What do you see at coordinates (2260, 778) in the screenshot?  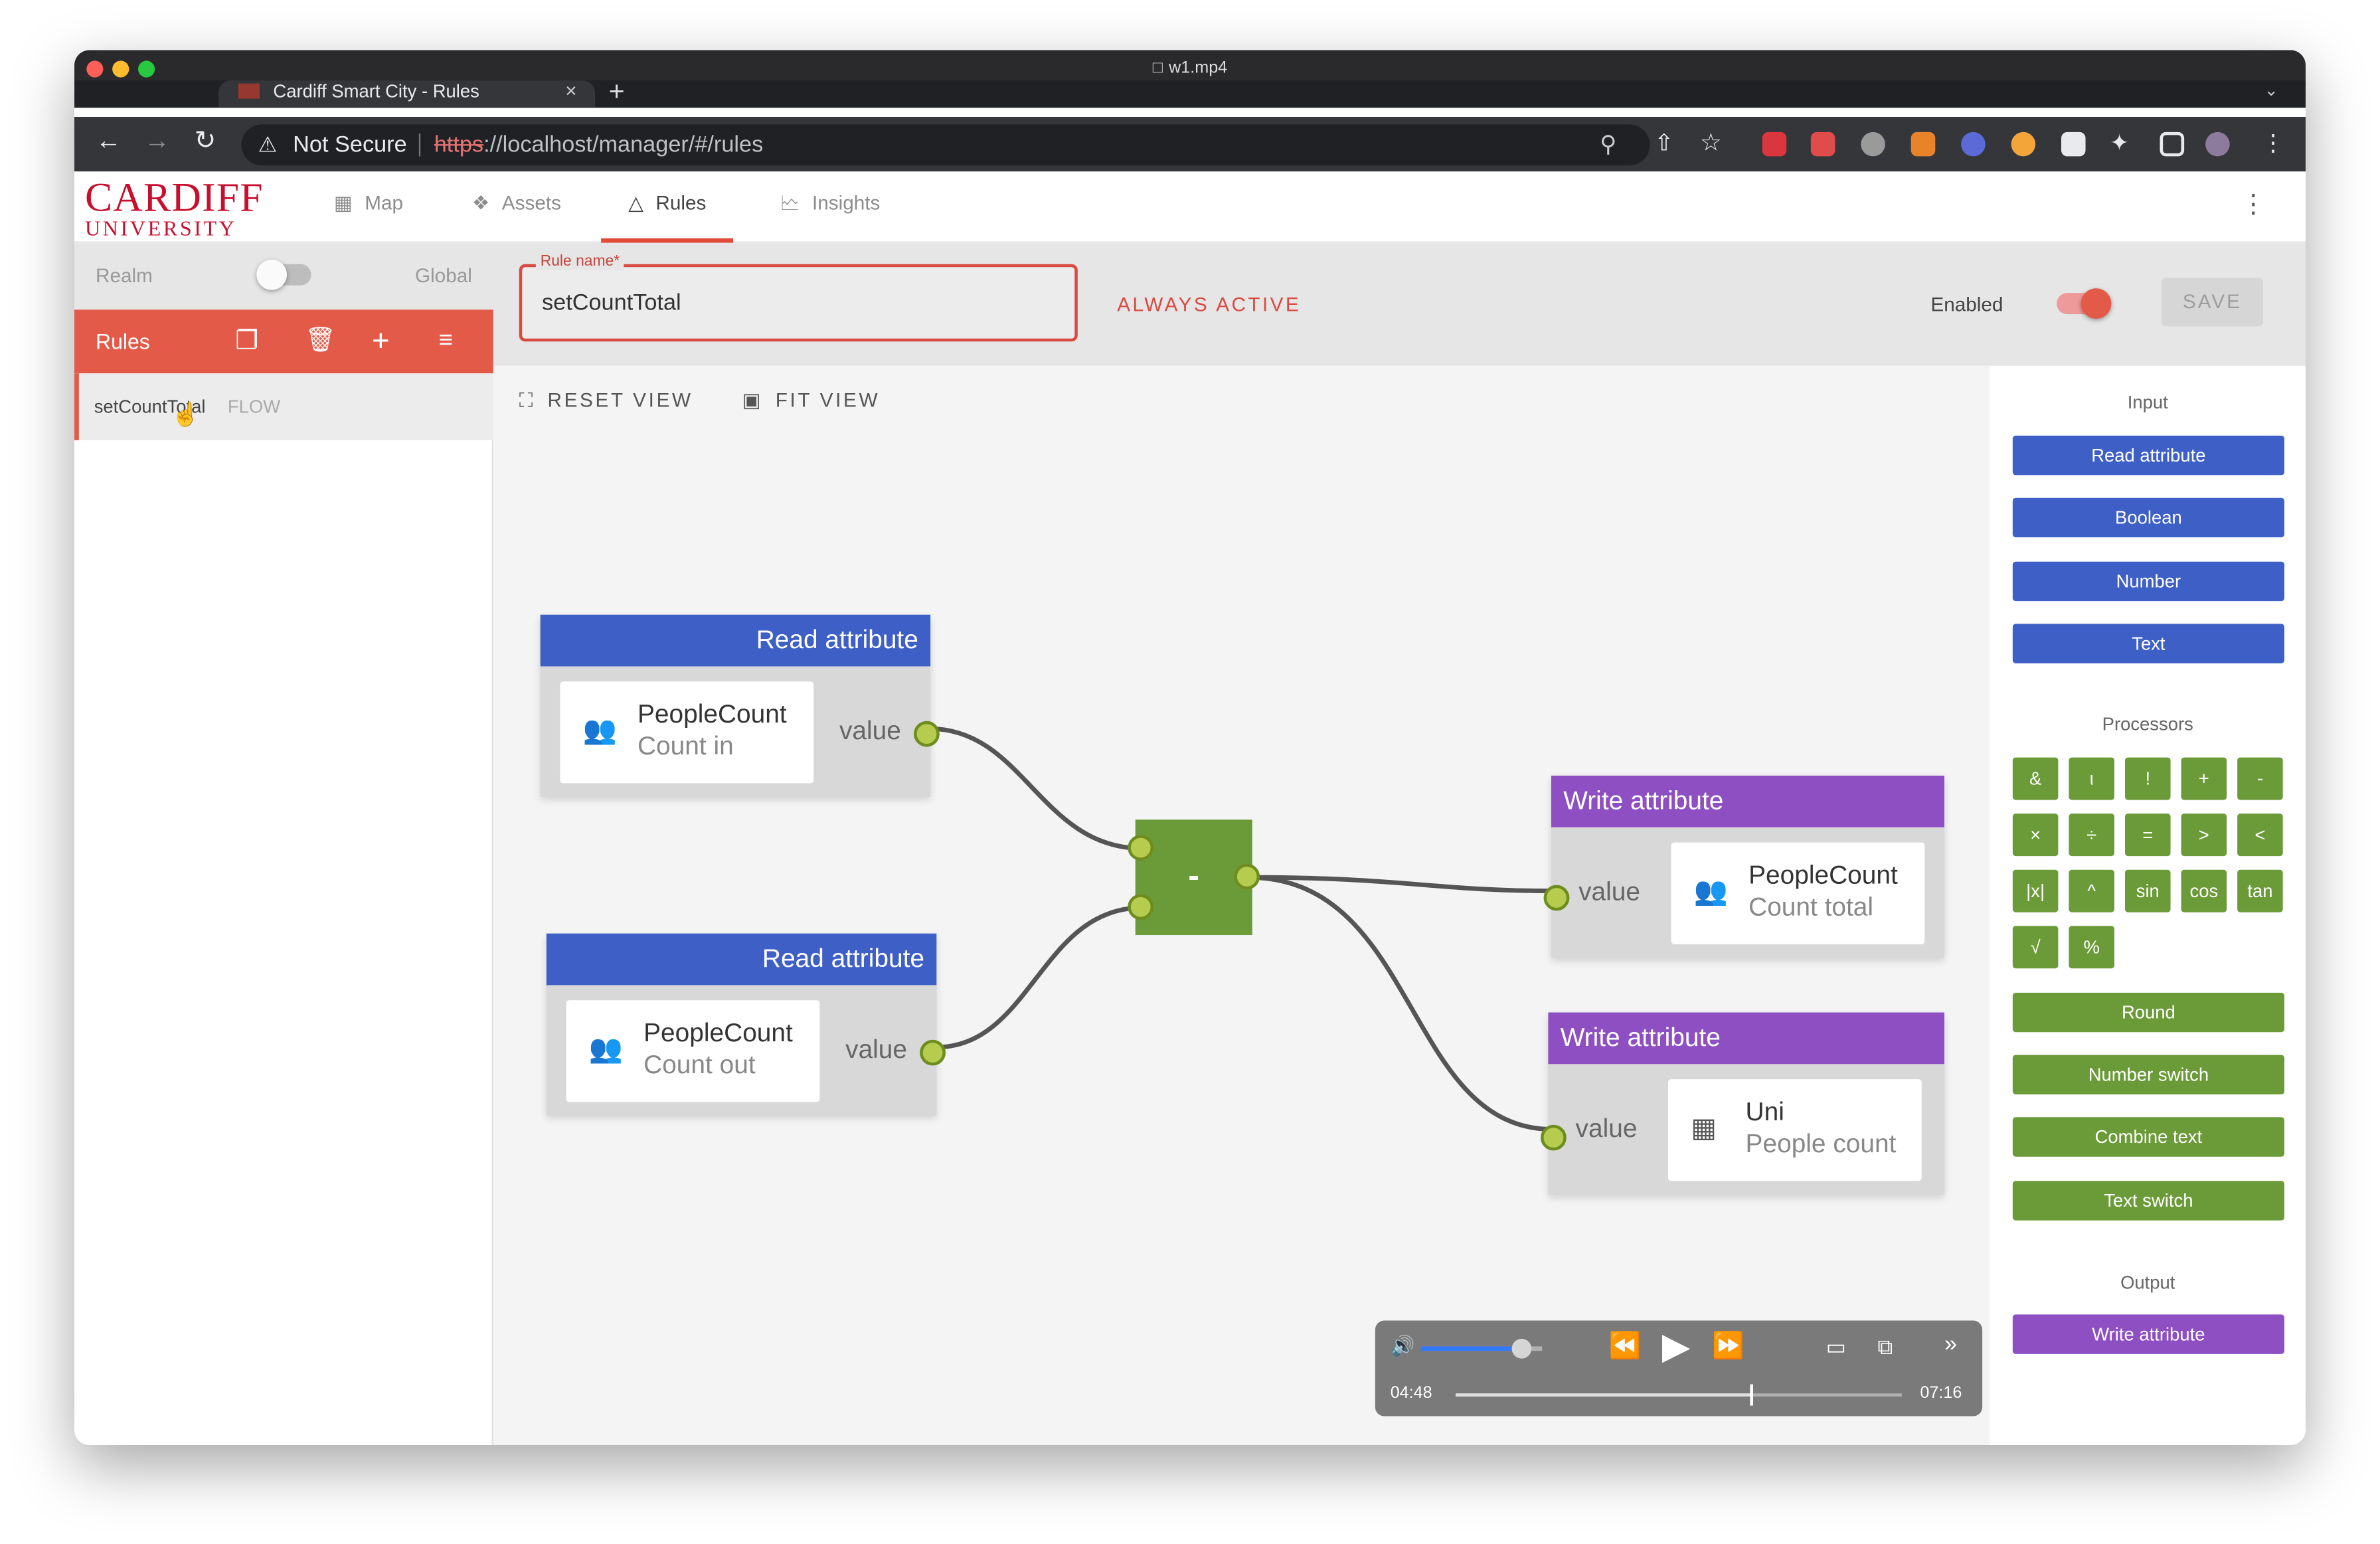 I see `op-subtract-button: -` at bounding box center [2260, 778].